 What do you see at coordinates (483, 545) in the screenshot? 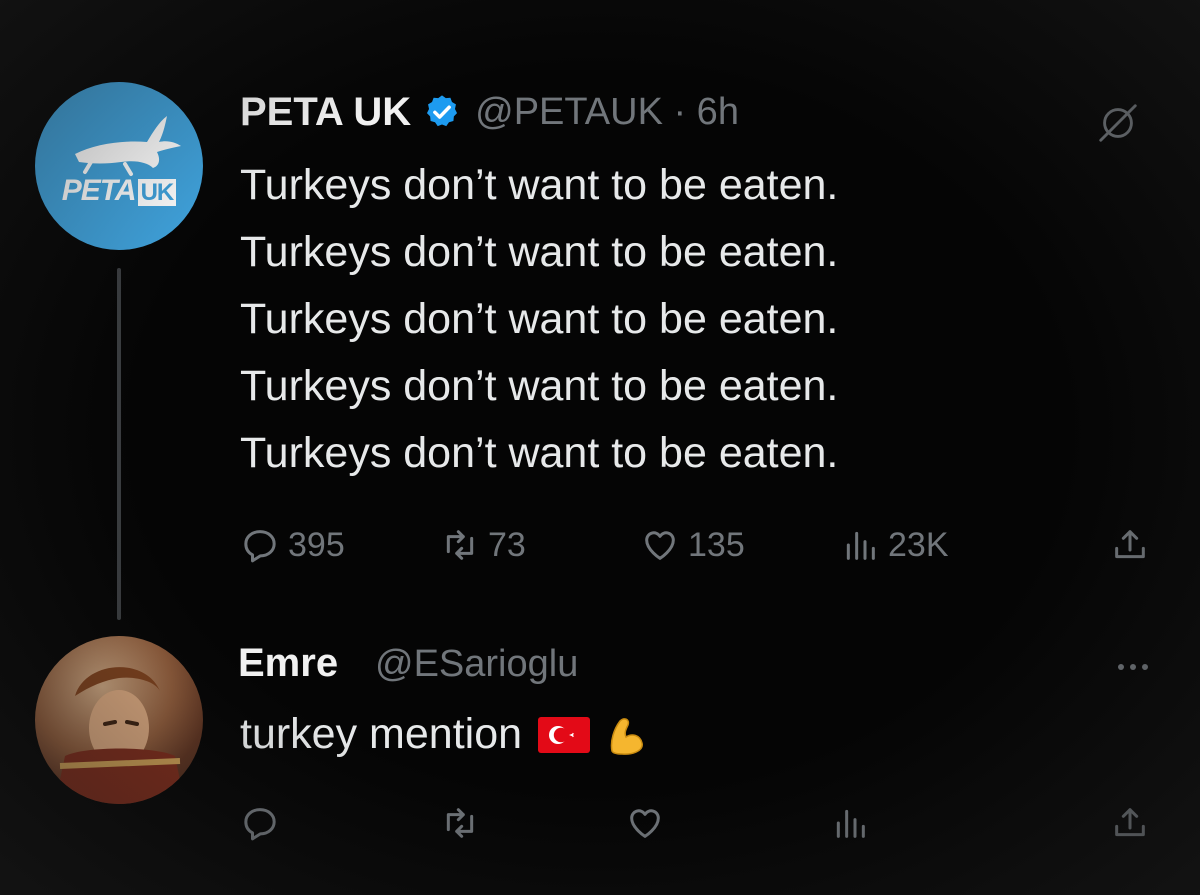
I see `repost-button: 73` at bounding box center [483, 545].